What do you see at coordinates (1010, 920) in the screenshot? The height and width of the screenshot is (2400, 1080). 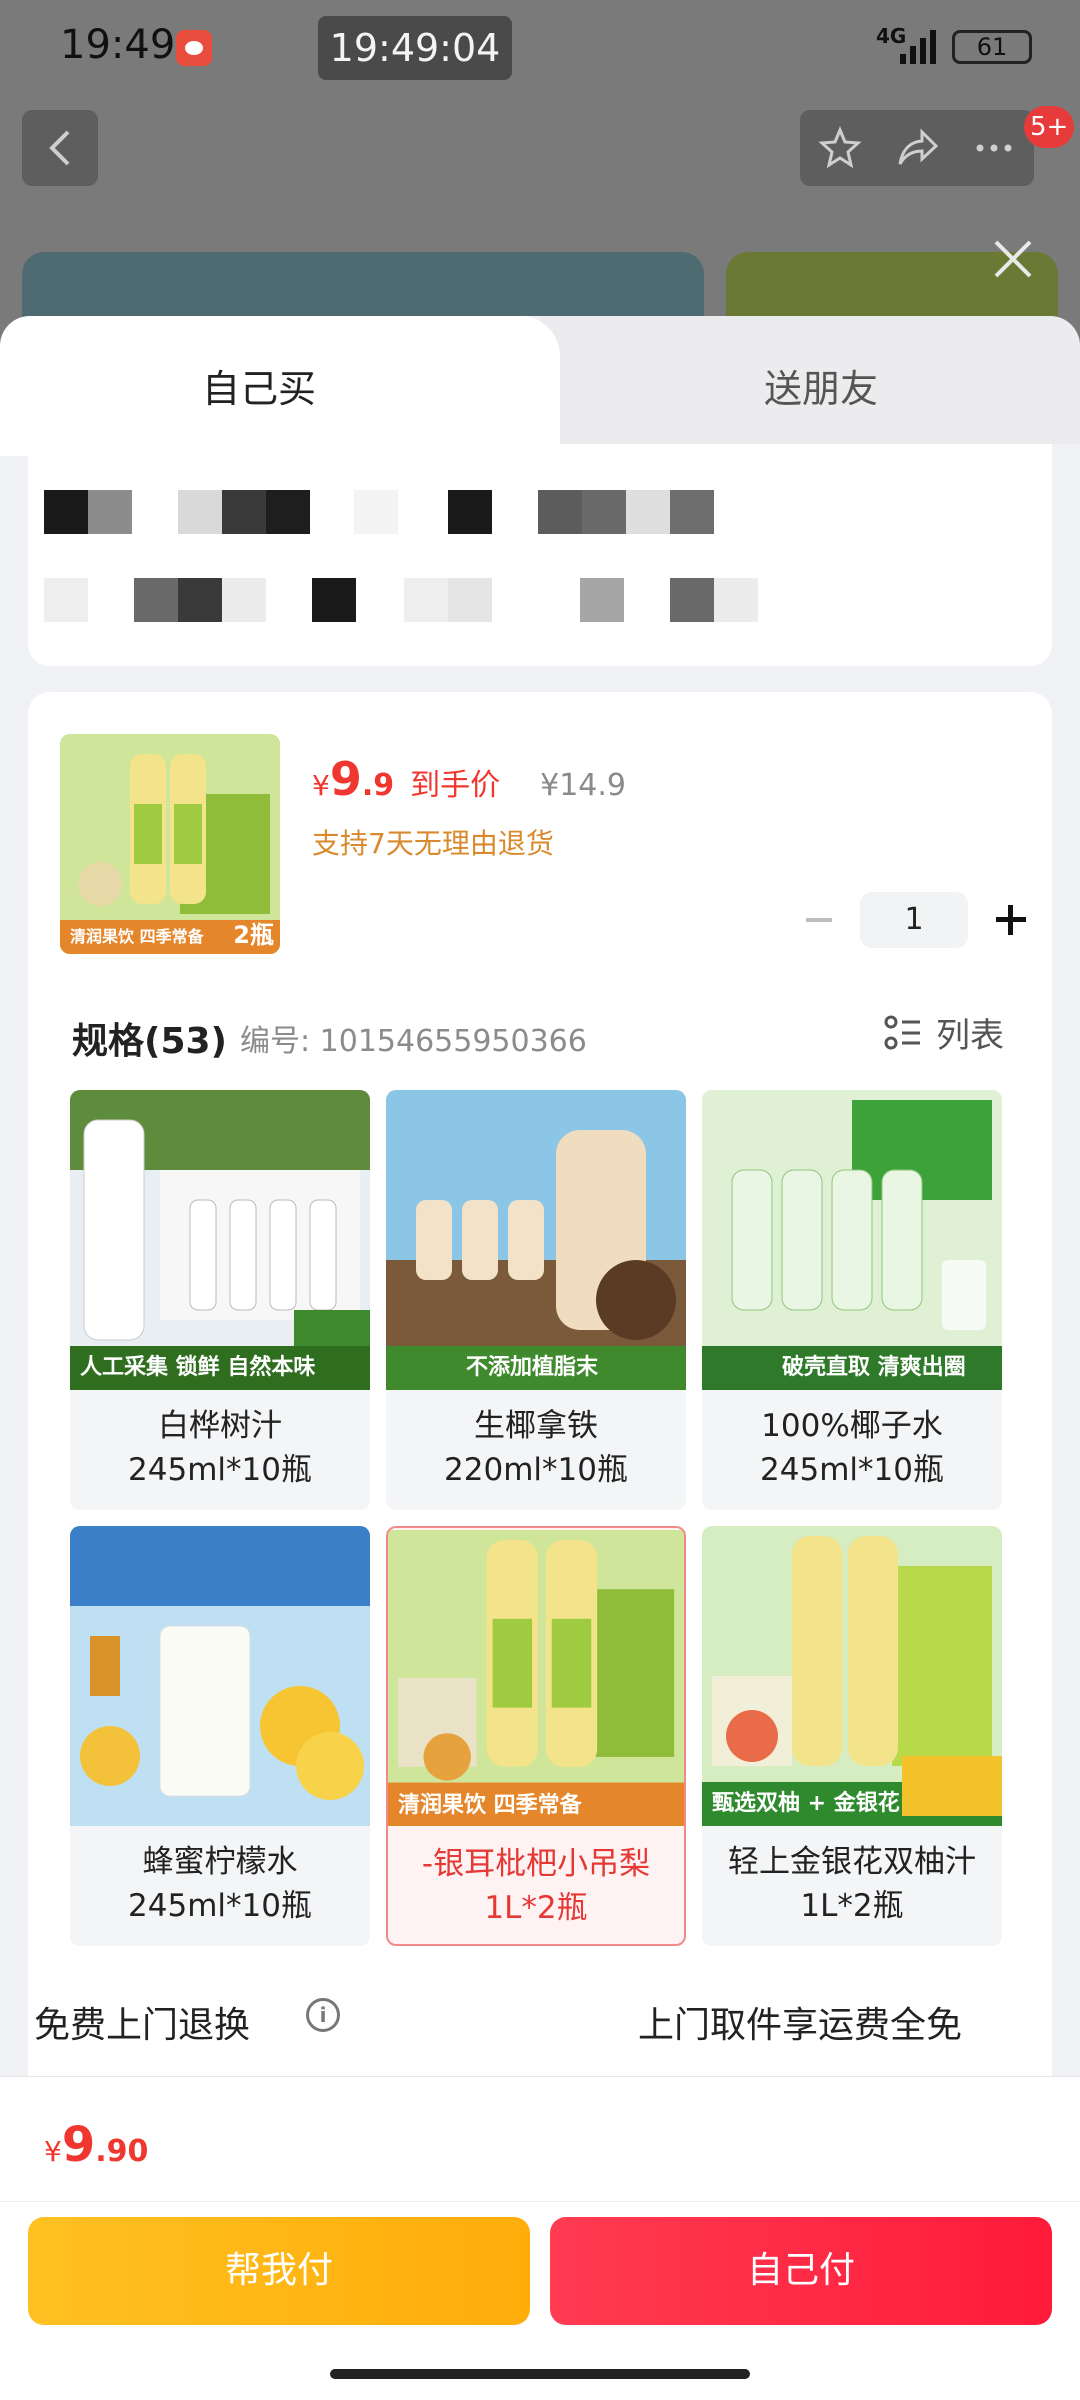 I see `increase-button` at bounding box center [1010, 920].